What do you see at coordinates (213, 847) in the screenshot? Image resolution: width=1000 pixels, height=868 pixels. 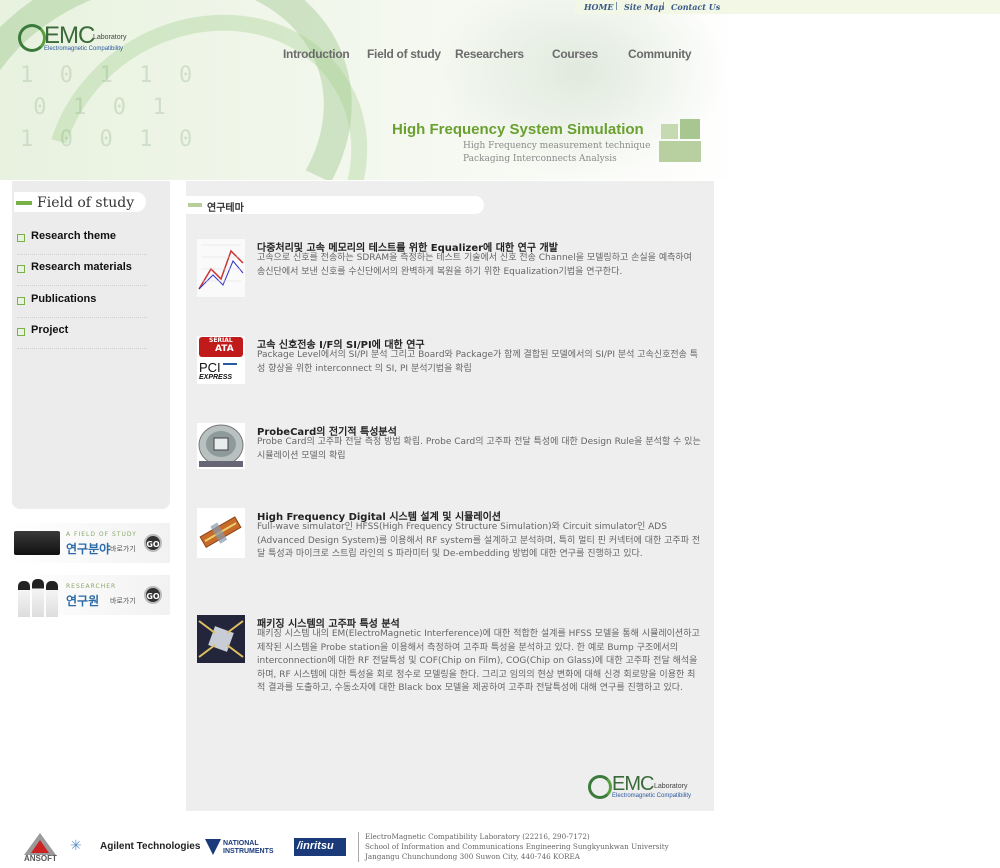 I see `eagle-icon` at bounding box center [213, 847].